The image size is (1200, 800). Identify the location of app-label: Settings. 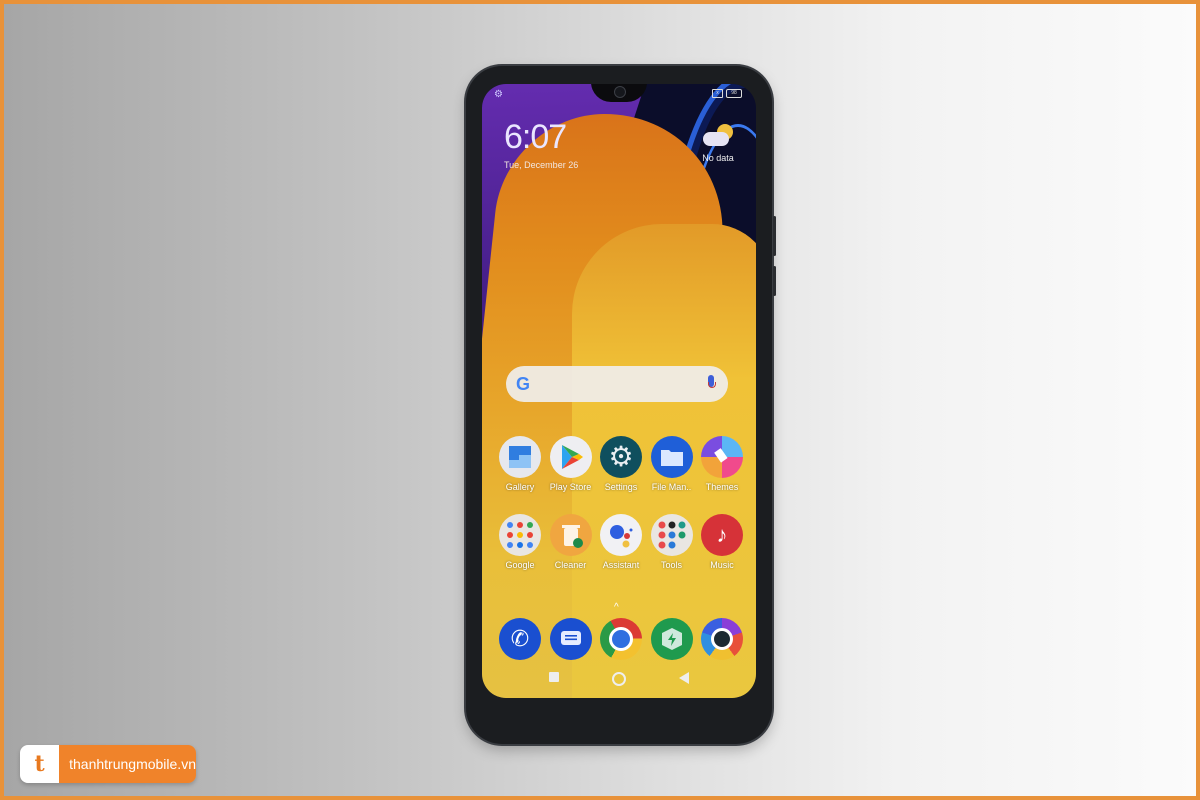
(621, 487).